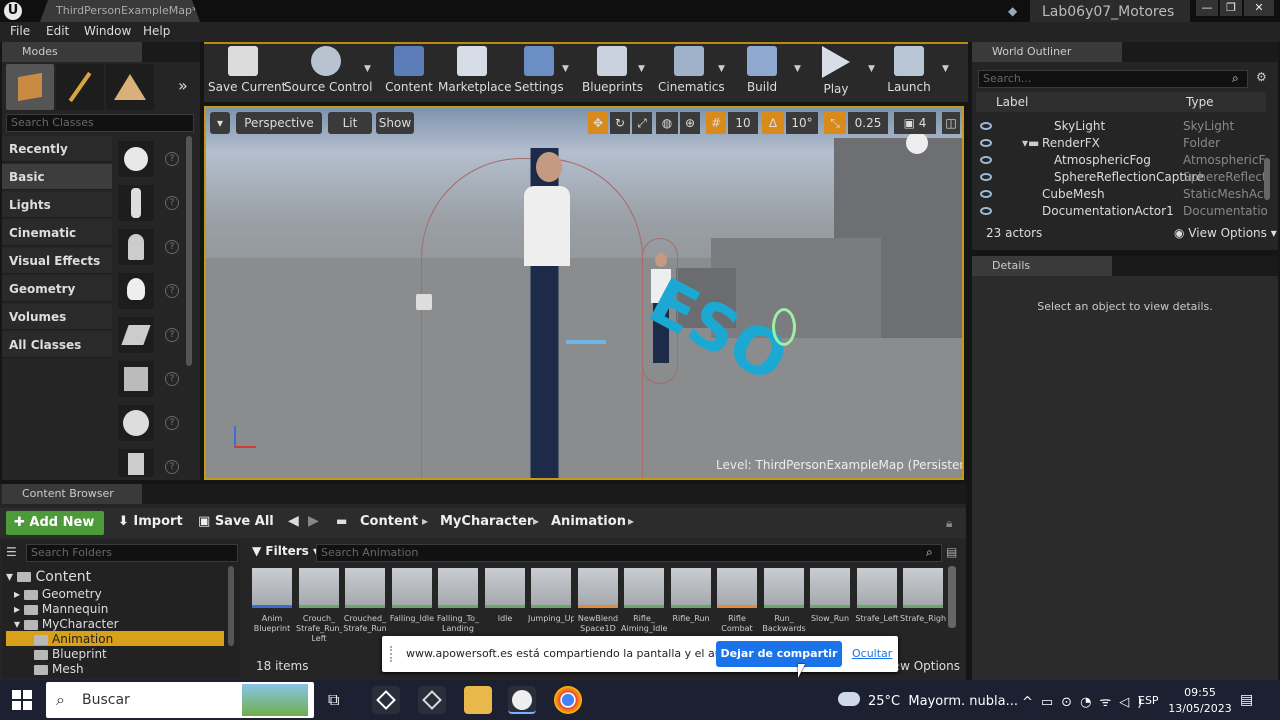 The image size is (1280, 720). What do you see at coordinates (1124, 194) in the screenshot?
I see `outliner-row: CubeMesh StaticMeshActo` at bounding box center [1124, 194].